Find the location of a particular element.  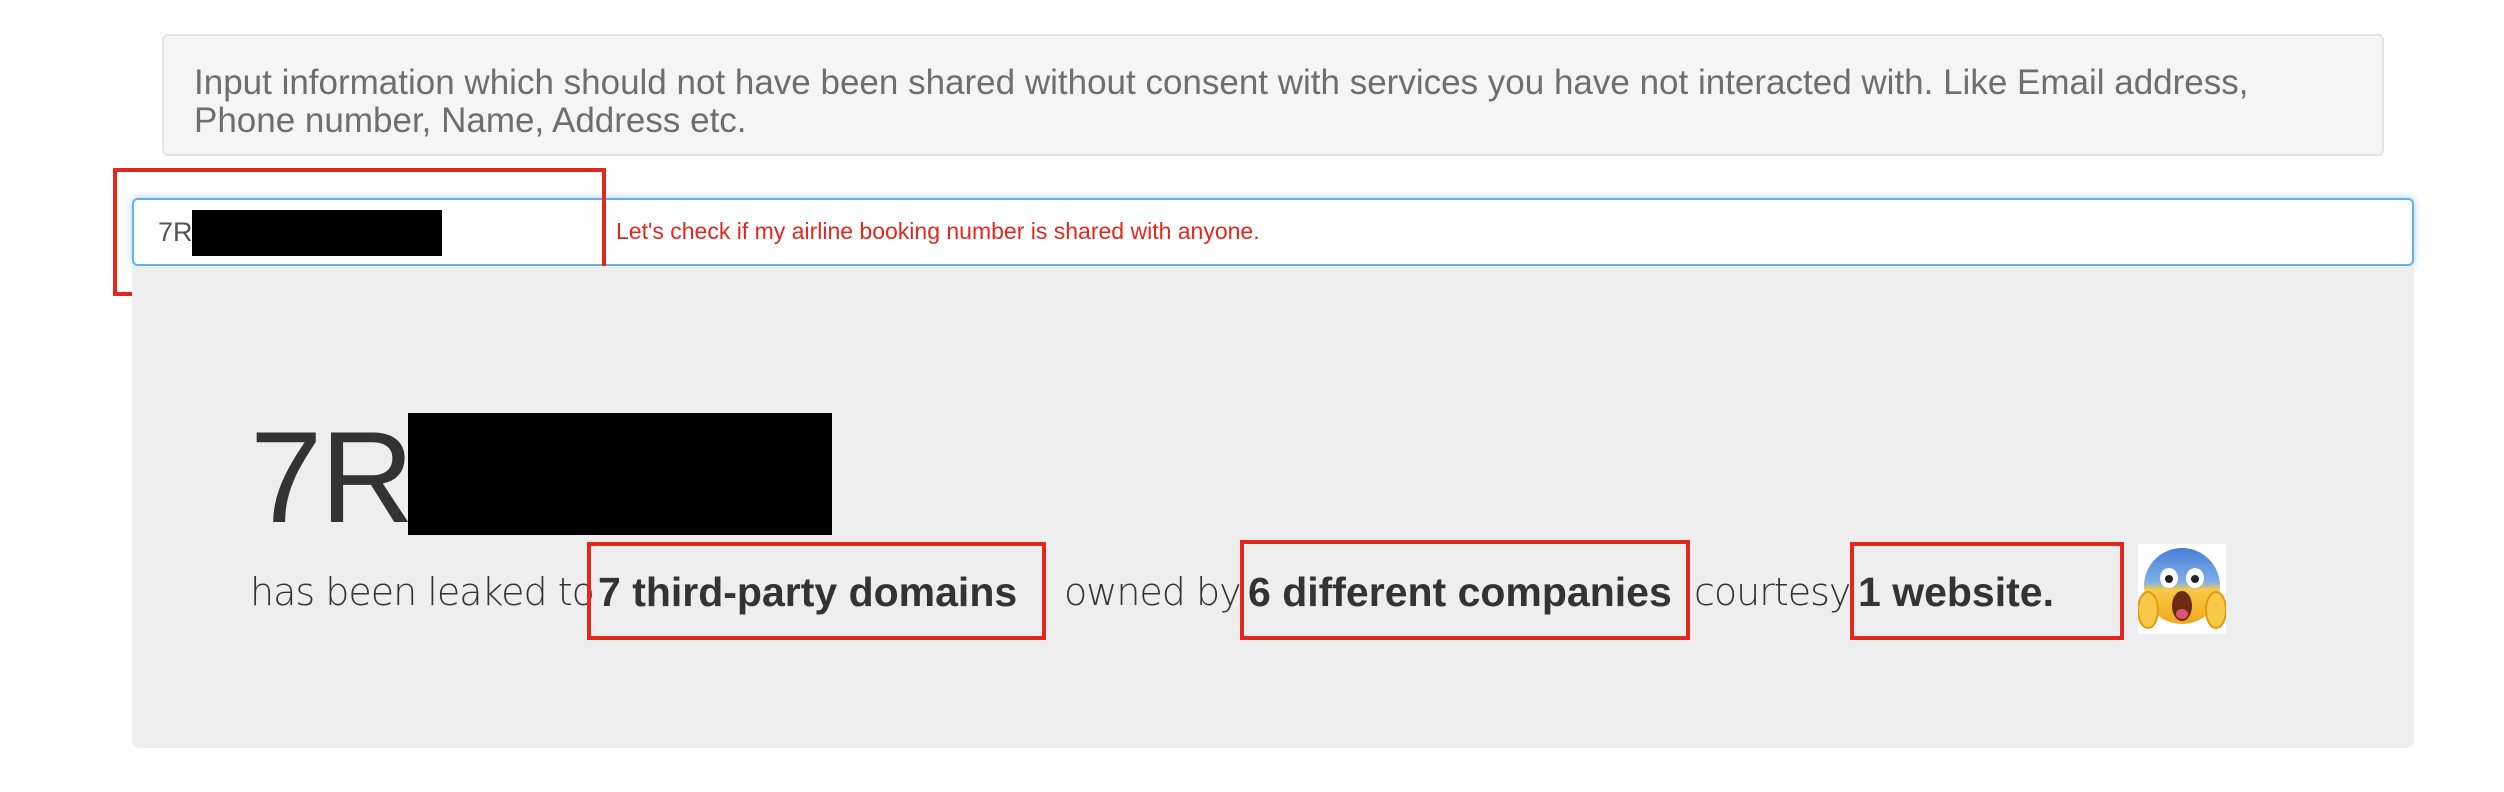

companies-highlight-box is located at coordinates (1465, 590).